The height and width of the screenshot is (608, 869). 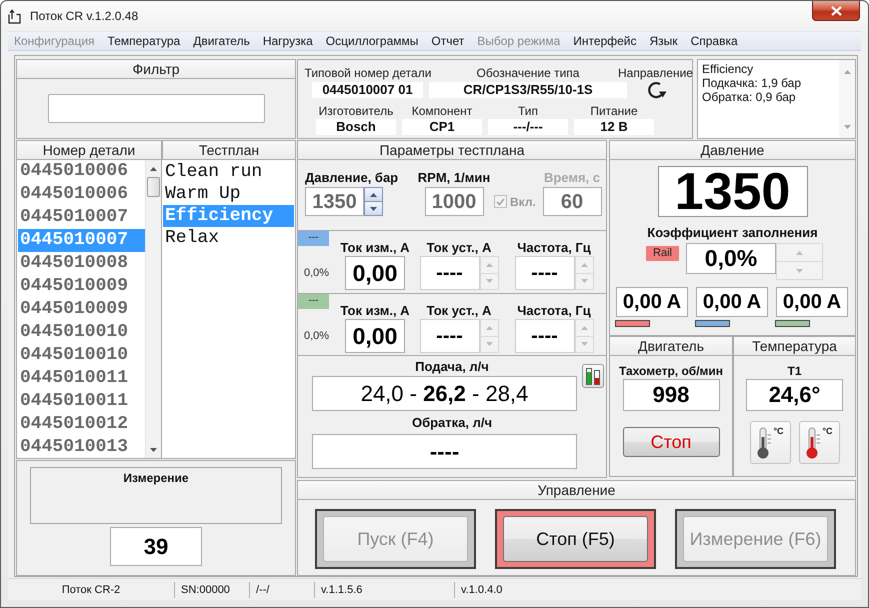 I want to click on bar-chart-icon, so click(x=593, y=376).